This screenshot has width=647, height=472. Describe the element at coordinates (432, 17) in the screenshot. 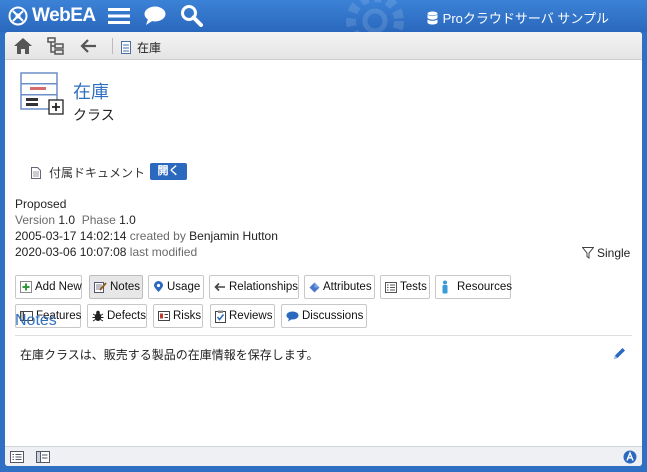

I see `database-icon` at that location.